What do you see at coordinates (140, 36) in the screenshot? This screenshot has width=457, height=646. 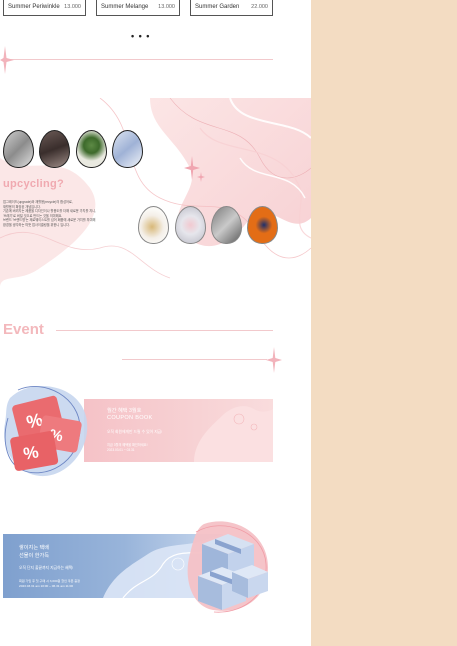 I see `more-indicator: • • •` at bounding box center [140, 36].